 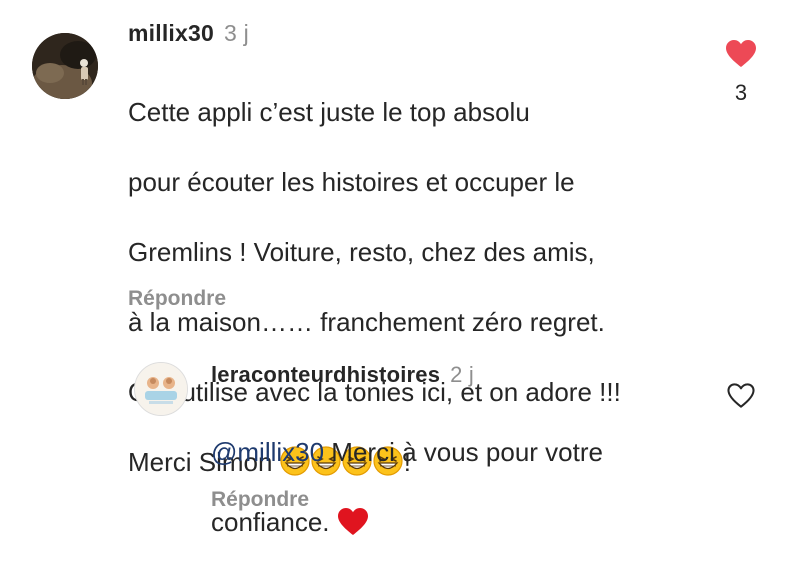 I want to click on comment-time: 2 j, so click(x=462, y=374).